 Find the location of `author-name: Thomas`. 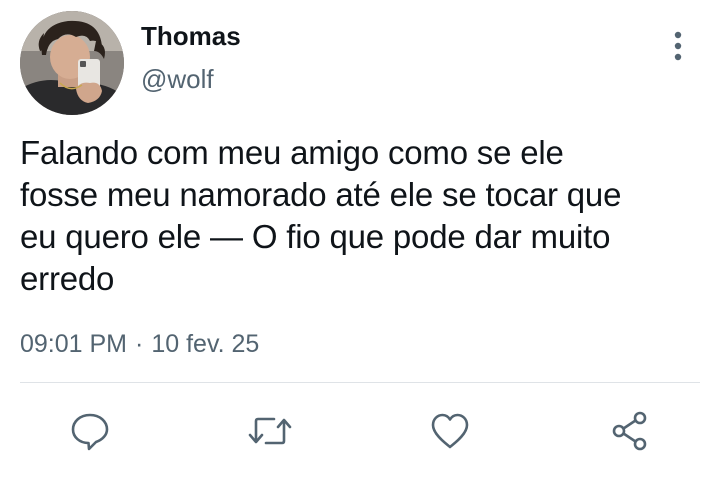

author-name: Thomas is located at coordinates (191, 36).